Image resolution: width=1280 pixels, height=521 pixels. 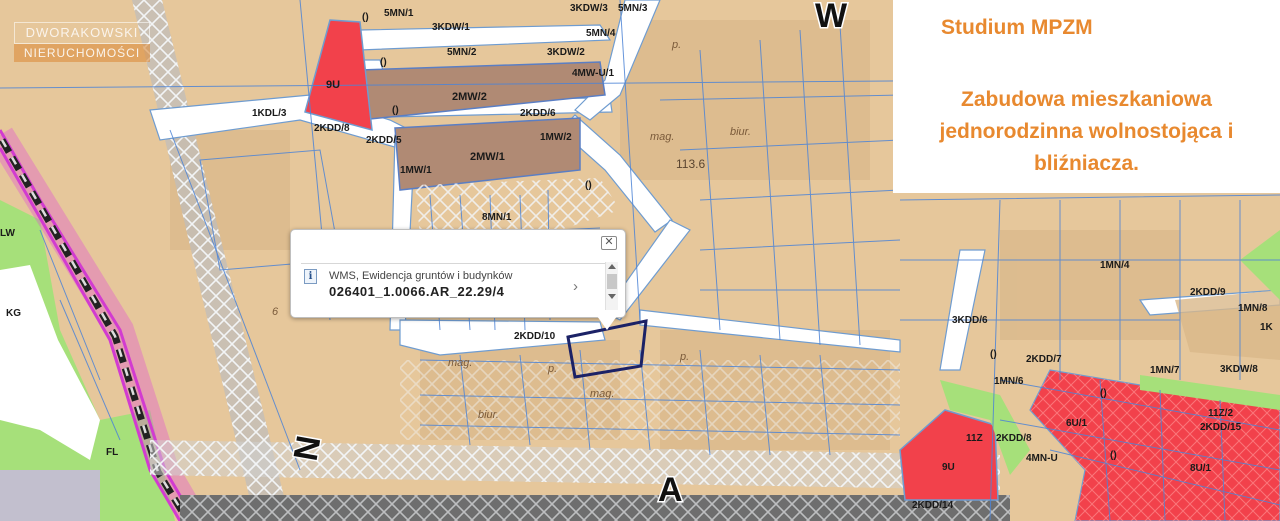 What do you see at coordinates (417, 291) in the screenshot?
I see `parcel-id: 026401_1.0066.AR_22.29/4` at bounding box center [417, 291].